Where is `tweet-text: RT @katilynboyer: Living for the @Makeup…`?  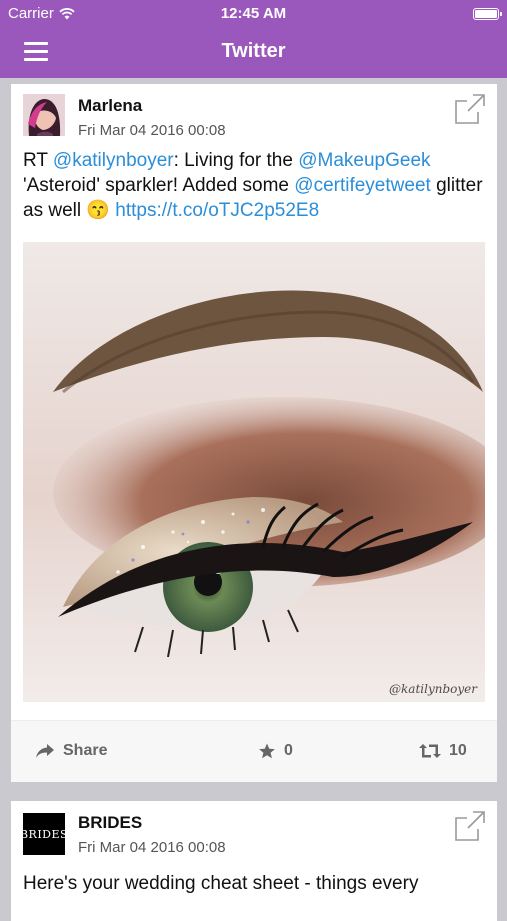
tweet-text: RT @katilynboyer: Living for the @Makeup… is located at coordinates (258, 185).